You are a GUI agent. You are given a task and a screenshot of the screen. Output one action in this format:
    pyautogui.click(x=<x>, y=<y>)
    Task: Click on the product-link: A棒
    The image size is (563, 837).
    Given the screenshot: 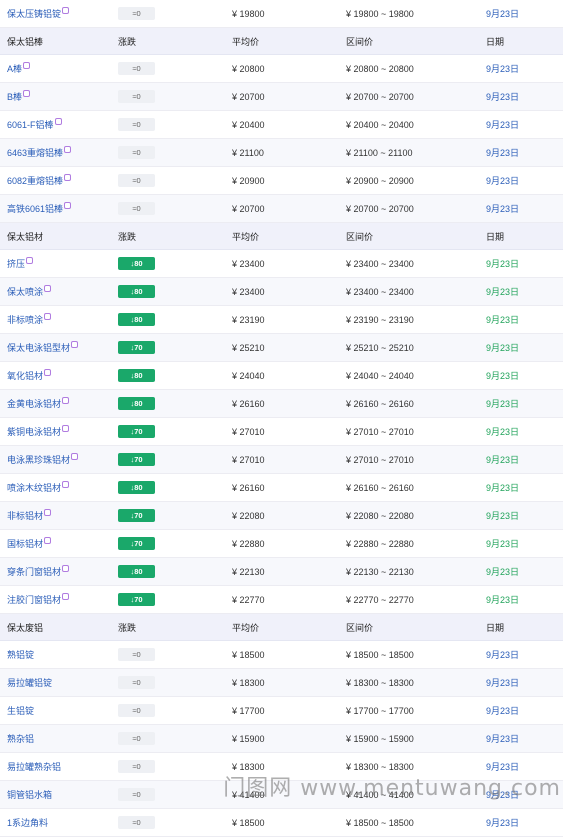 What is the action you would take?
    pyautogui.click(x=14, y=68)
    